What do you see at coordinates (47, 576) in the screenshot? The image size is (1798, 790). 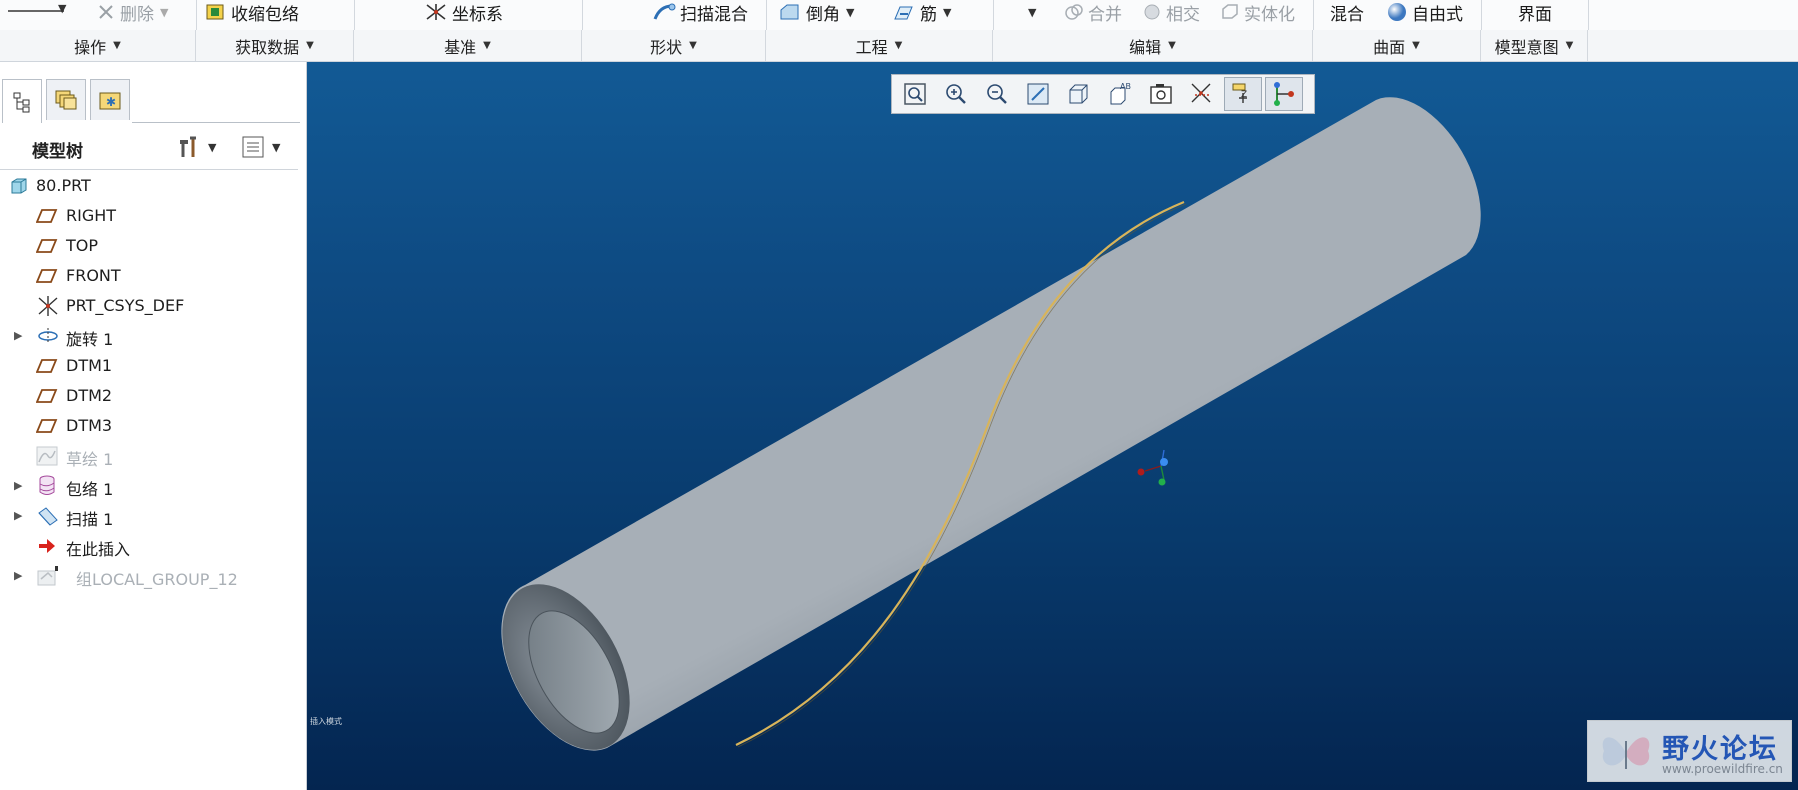 I see `group-icon` at bounding box center [47, 576].